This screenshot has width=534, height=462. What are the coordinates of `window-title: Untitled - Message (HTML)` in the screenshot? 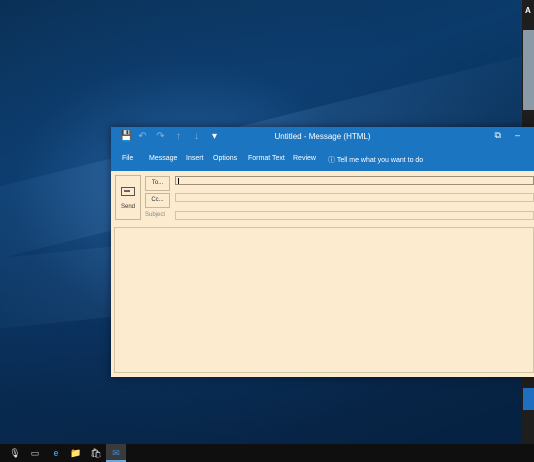 It's located at (322, 136).